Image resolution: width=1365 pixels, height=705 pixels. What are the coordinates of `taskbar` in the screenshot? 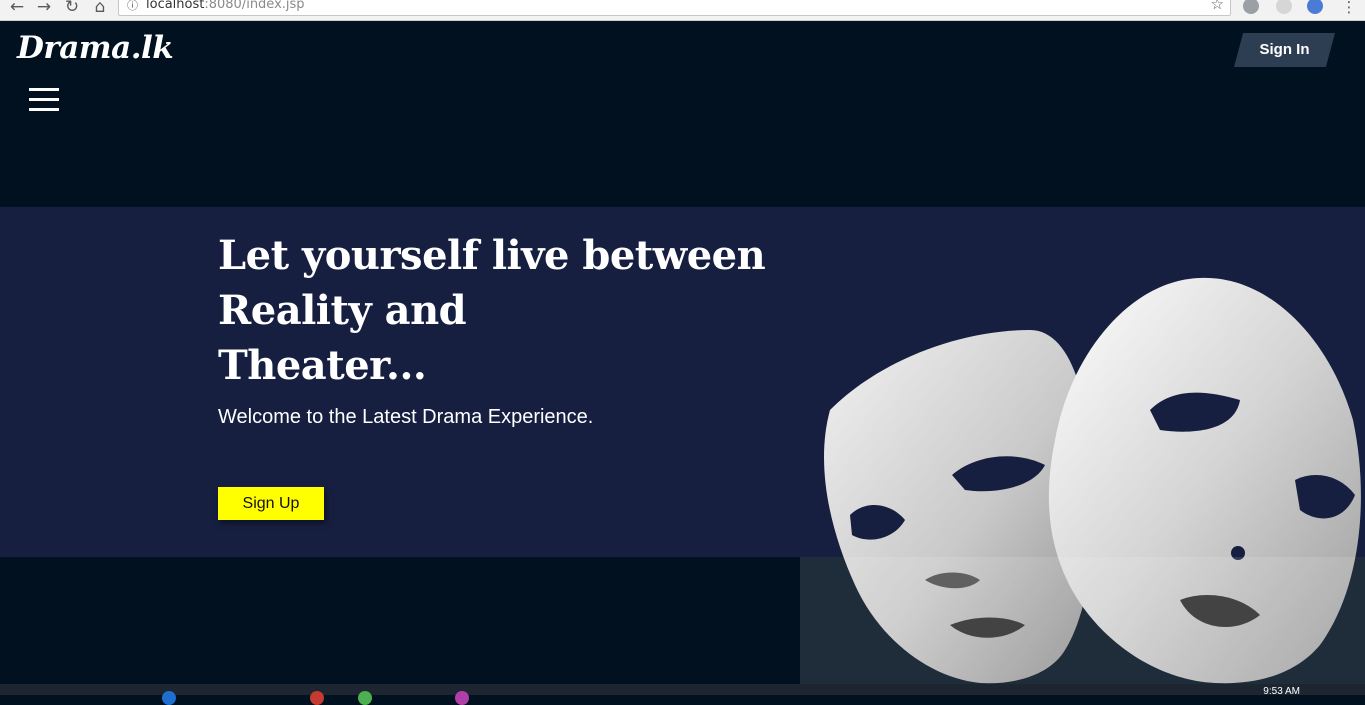 It's located at (682, 689).